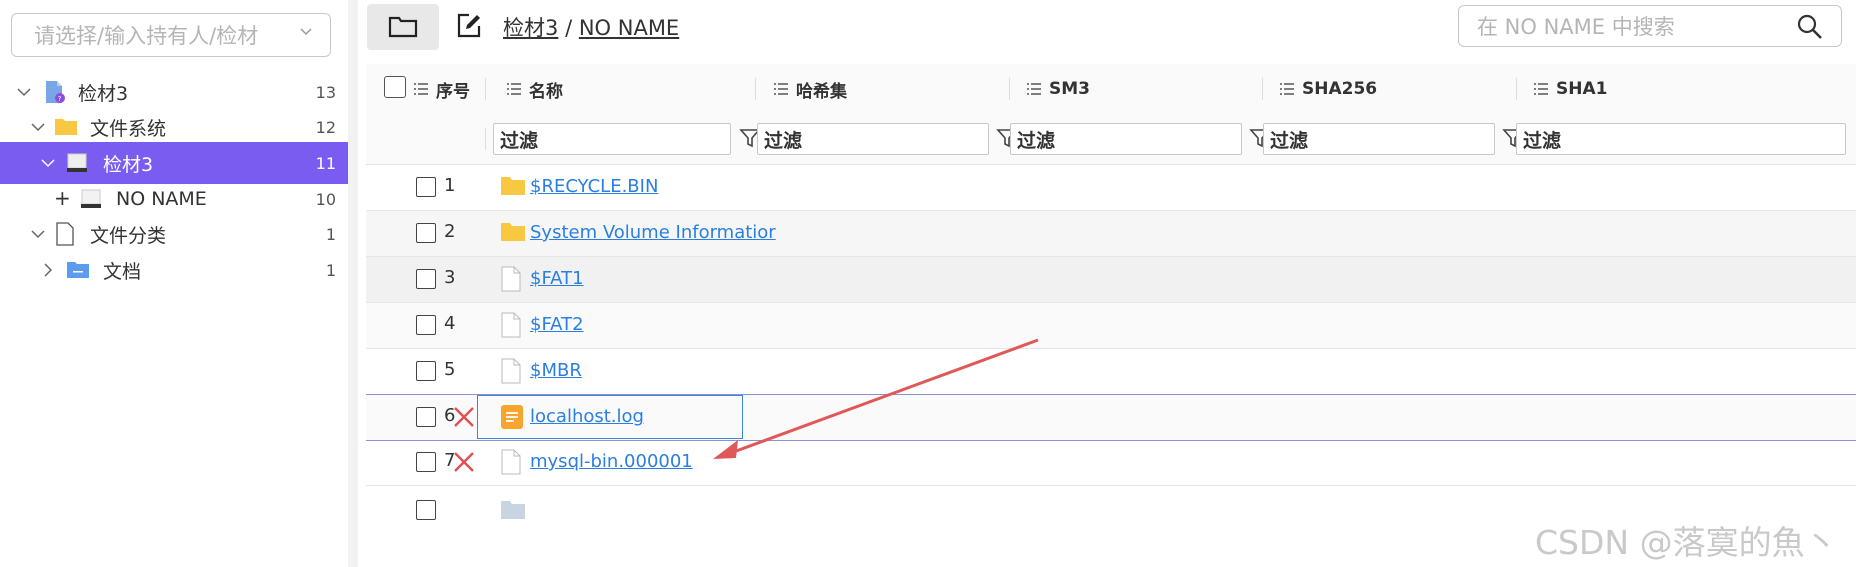 The height and width of the screenshot is (567, 1856). I want to click on evidence-icon: ?, so click(55, 92).